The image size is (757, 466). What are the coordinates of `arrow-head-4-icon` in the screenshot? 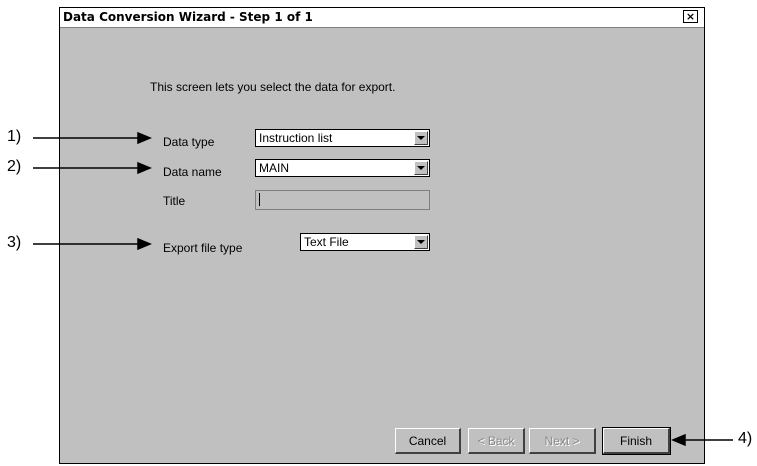 It's located at (678, 440).